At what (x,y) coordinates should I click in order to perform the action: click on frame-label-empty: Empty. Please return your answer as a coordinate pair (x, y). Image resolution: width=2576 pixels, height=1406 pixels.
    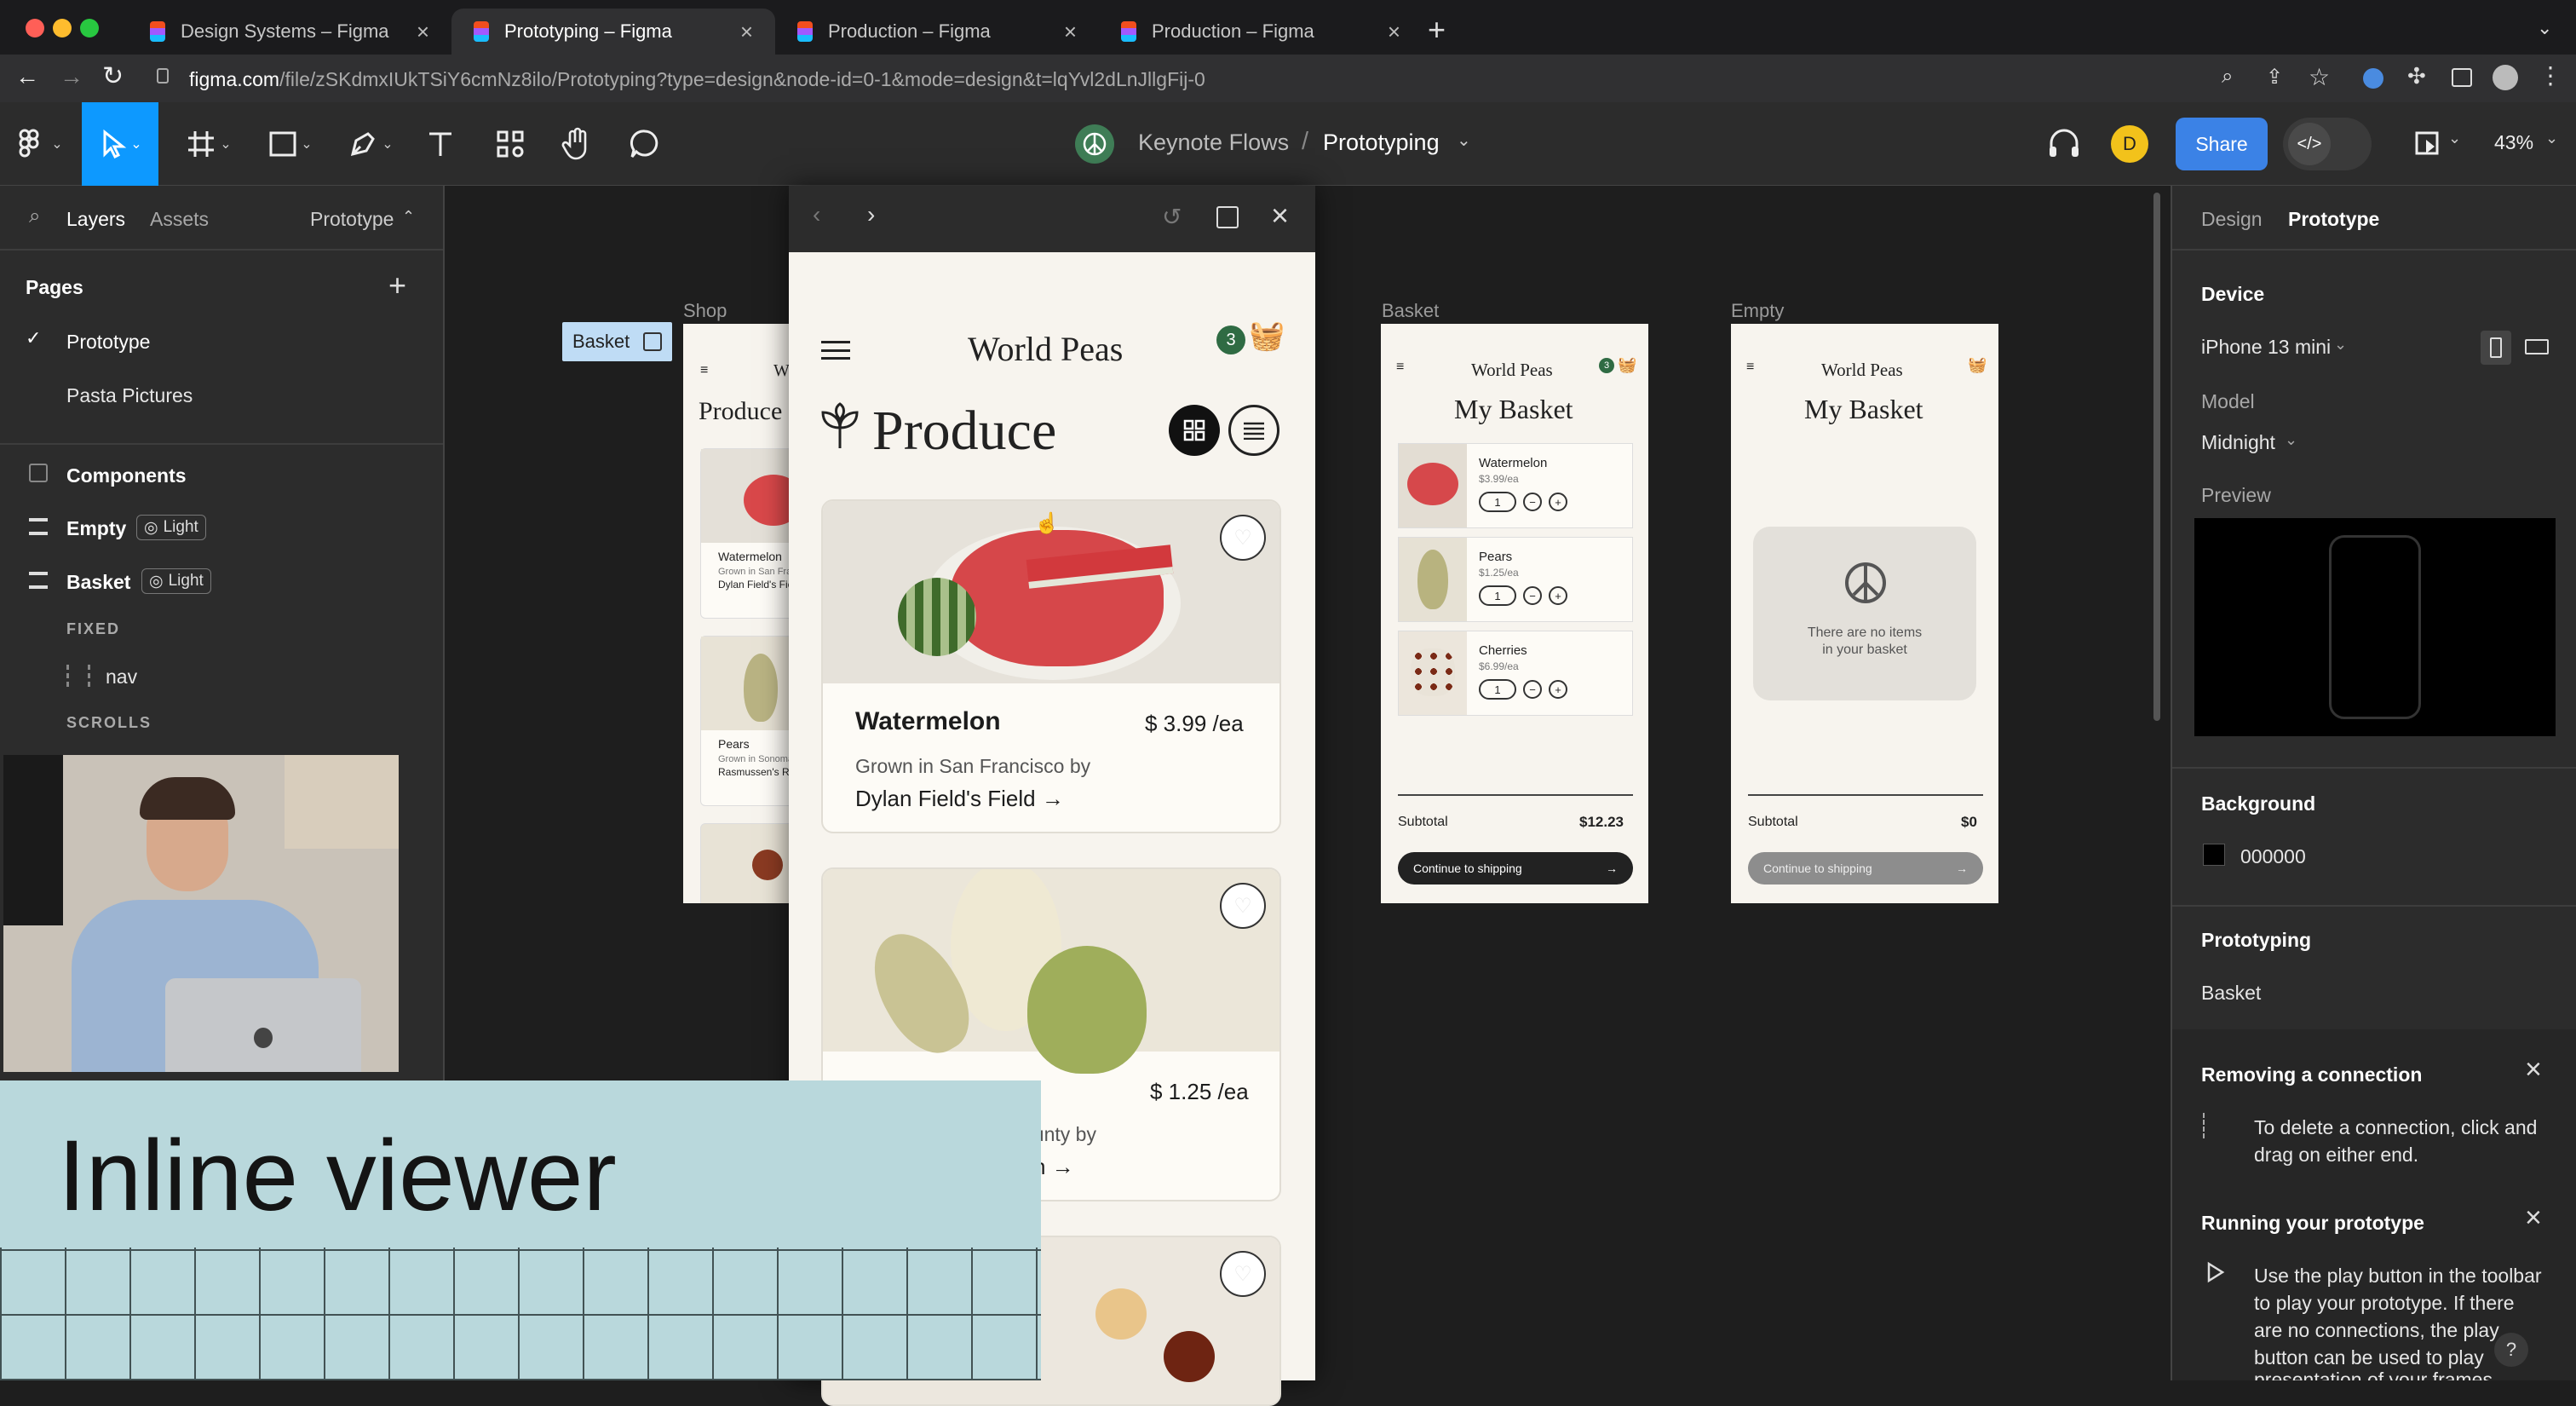
    Looking at the image, I should click on (1757, 311).